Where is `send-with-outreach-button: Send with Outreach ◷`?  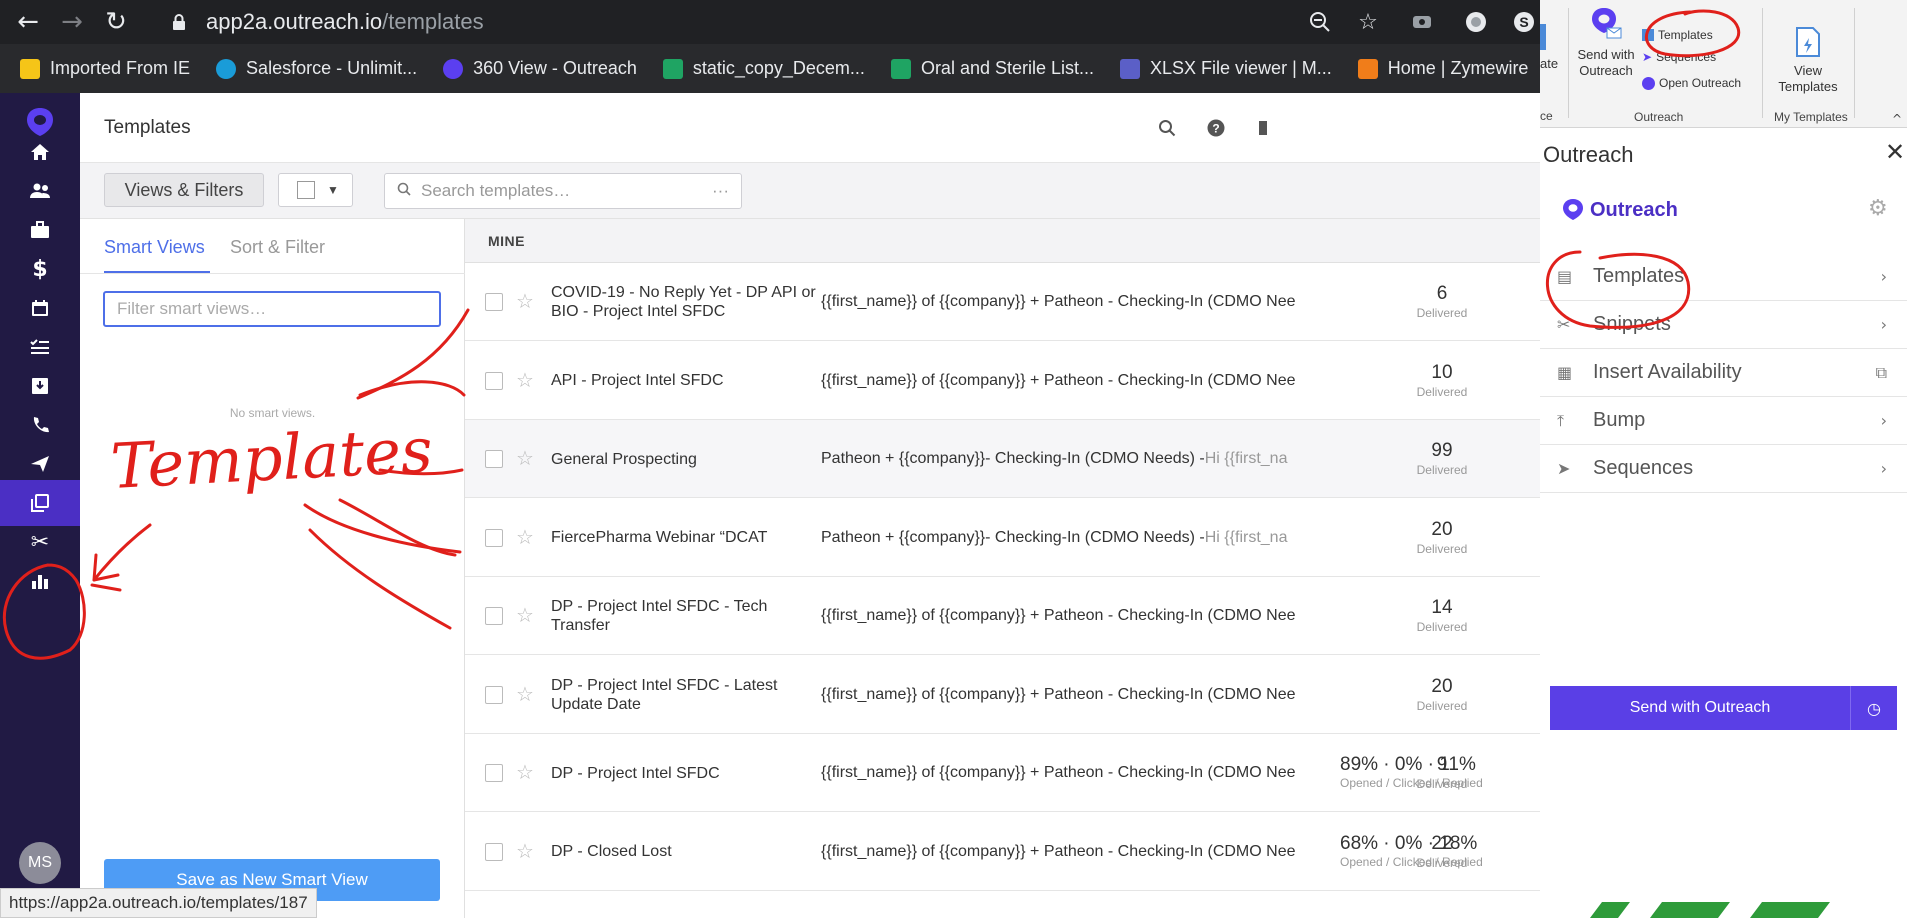
send-with-outreach-button: Send with Outreach ◷ is located at coordinates (1723, 708).